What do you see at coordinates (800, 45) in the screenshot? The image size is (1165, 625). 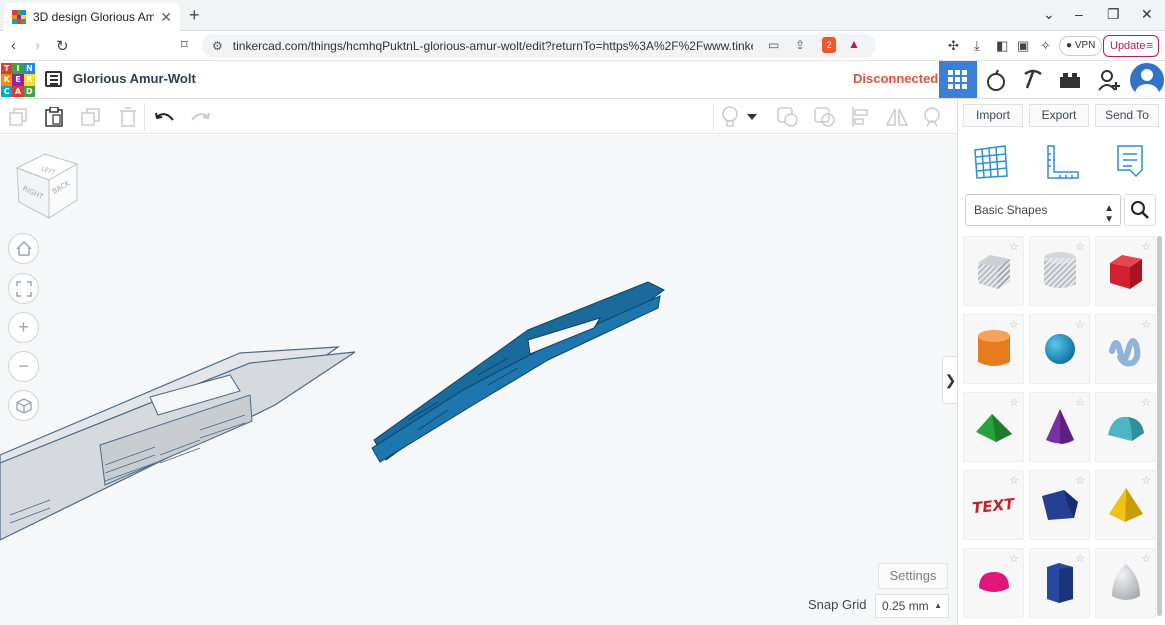 I see `share-icon: ⇪` at bounding box center [800, 45].